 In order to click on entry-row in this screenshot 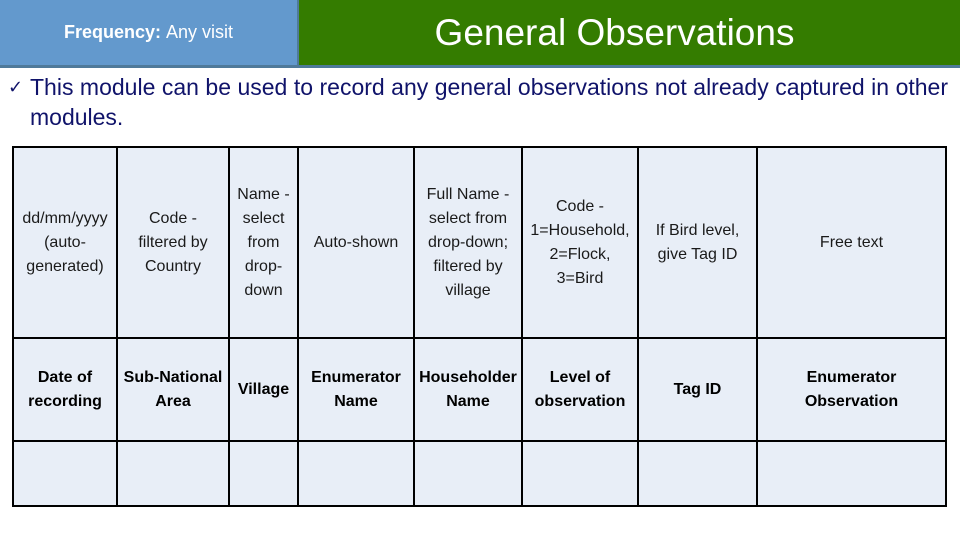, I will do `click(479, 473)`.